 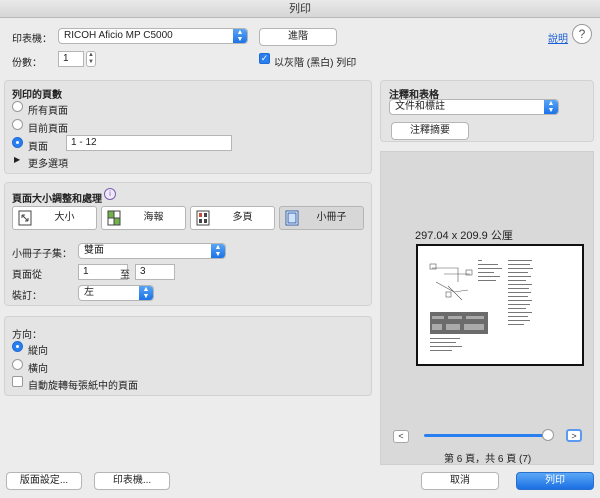 What do you see at coordinates (27, 296) in the screenshot?
I see `binding-label: 裝訂：` at bounding box center [27, 296].